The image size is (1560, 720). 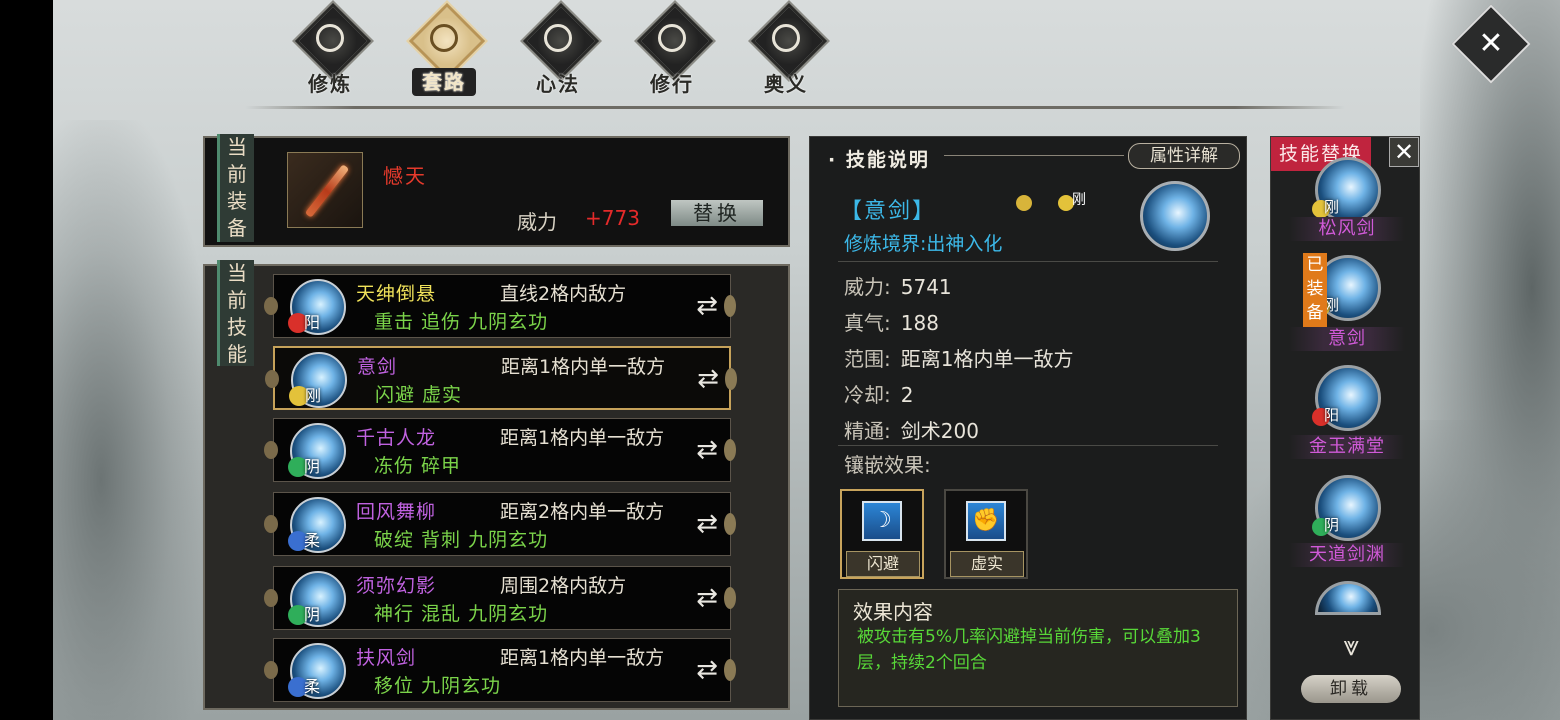 I want to click on tab-practice: 修行, so click(x=672, y=51).